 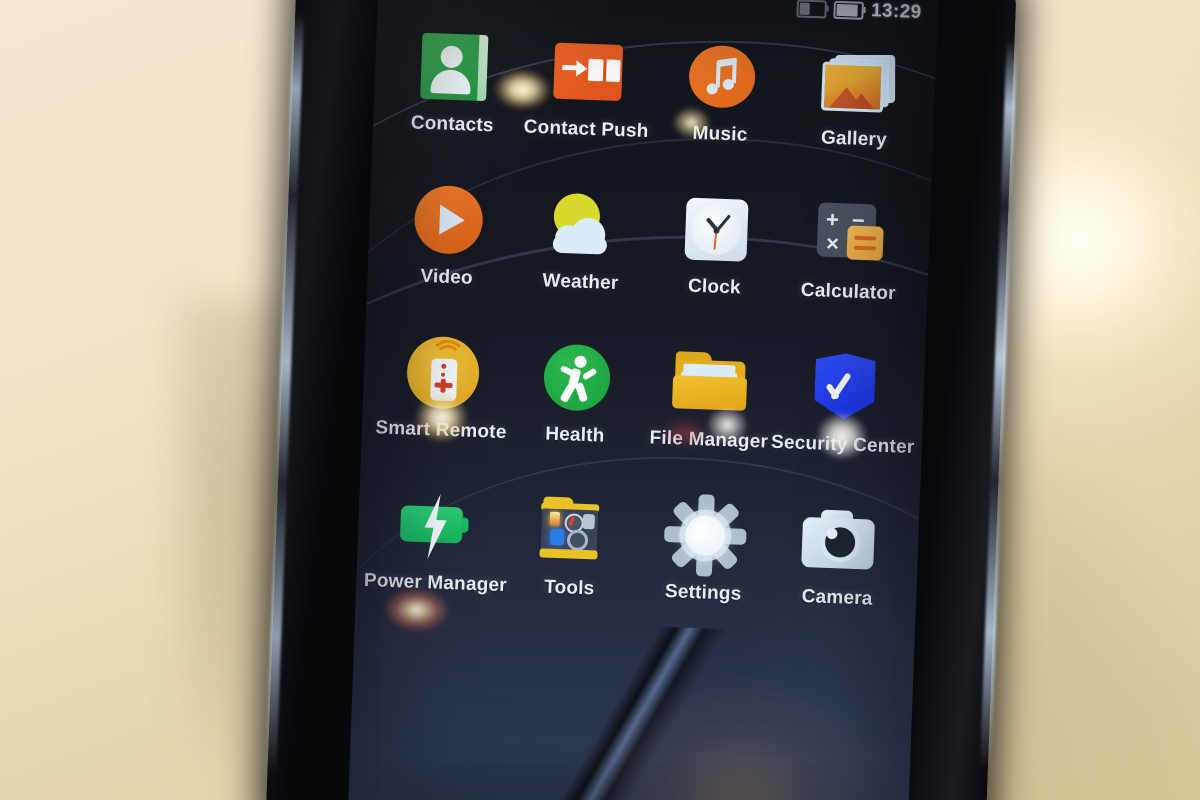 I want to click on app-video: Video, so click(x=448, y=235).